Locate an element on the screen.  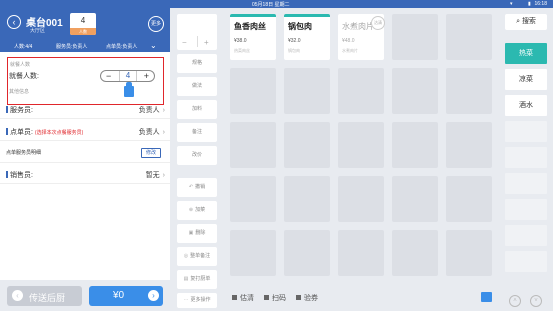
sold-out-button: 估清 is located at coordinates (243, 298).